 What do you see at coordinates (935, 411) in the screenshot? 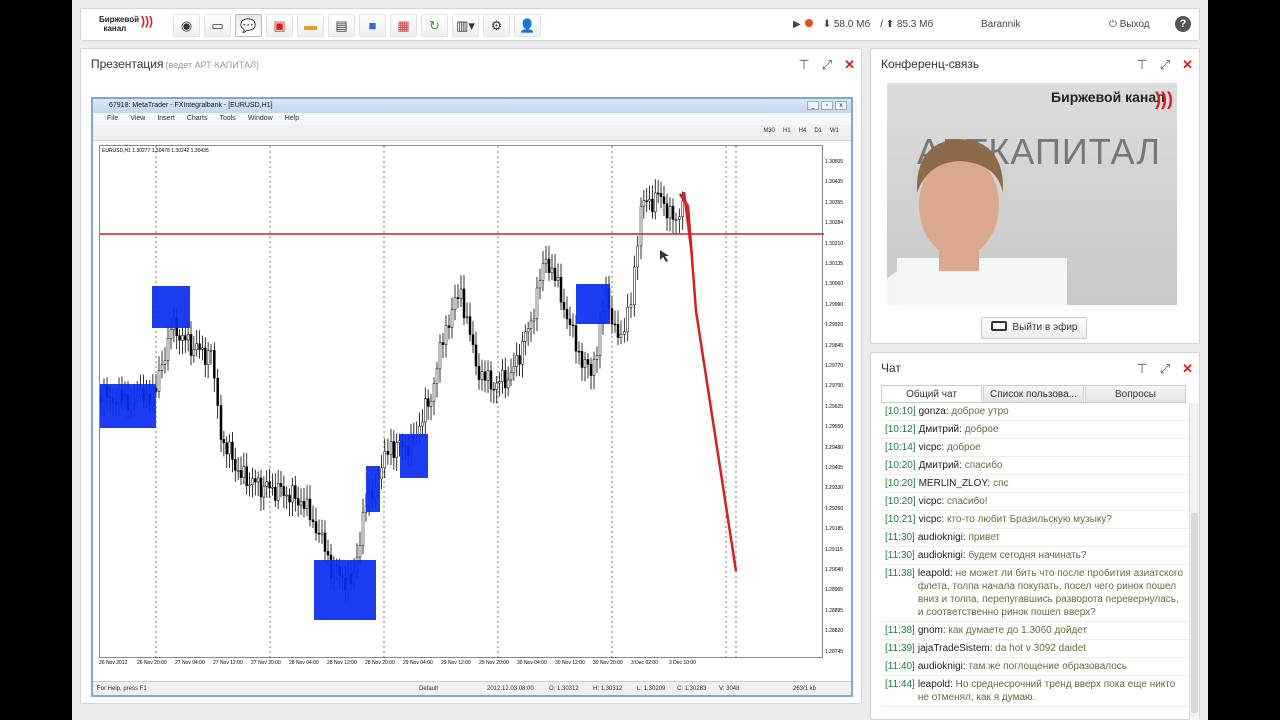
I see `message-nick: gonza:` at bounding box center [935, 411].